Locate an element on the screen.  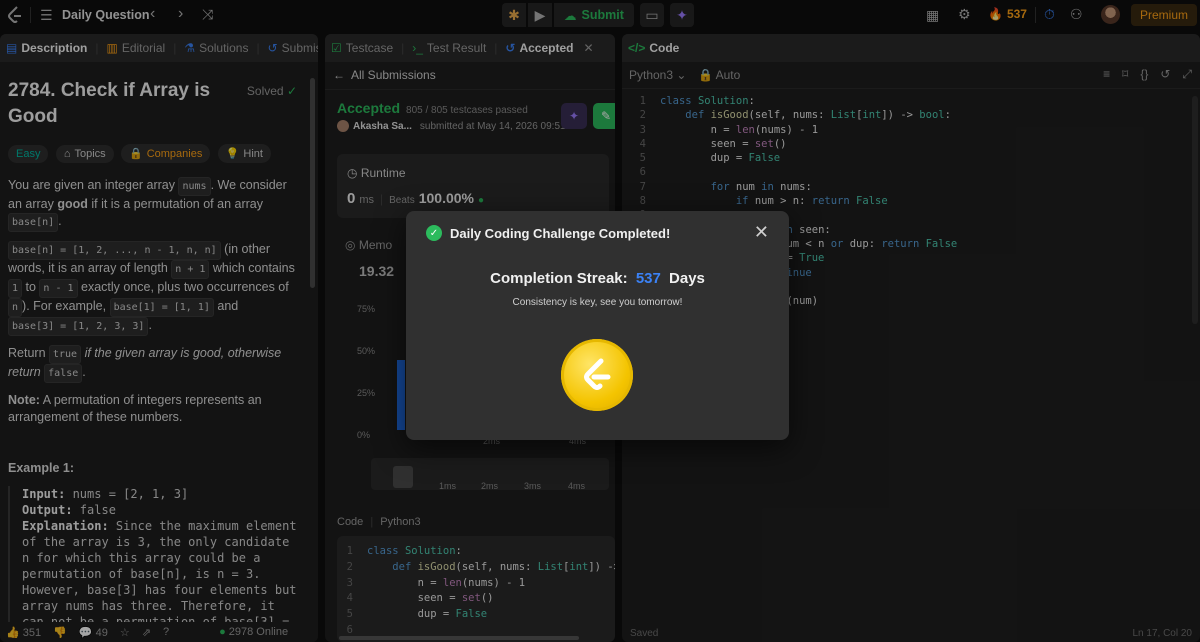
streak-unit: Days is located at coordinates (687, 278).